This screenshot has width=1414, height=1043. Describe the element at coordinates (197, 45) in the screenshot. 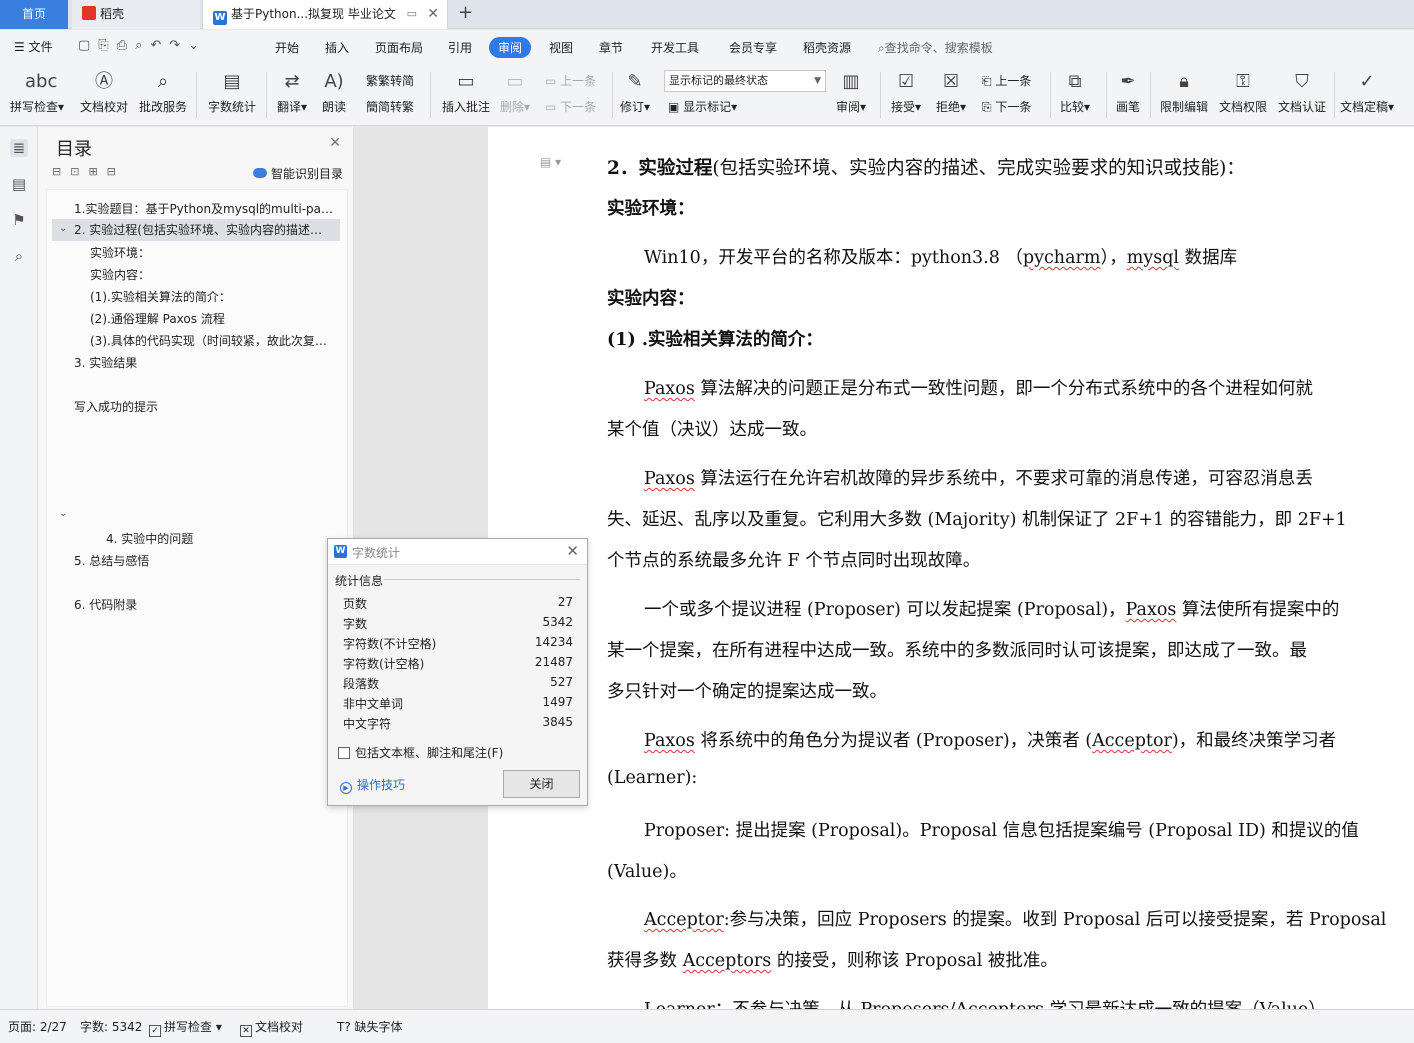

I see `customize-icon: ⌄` at that location.